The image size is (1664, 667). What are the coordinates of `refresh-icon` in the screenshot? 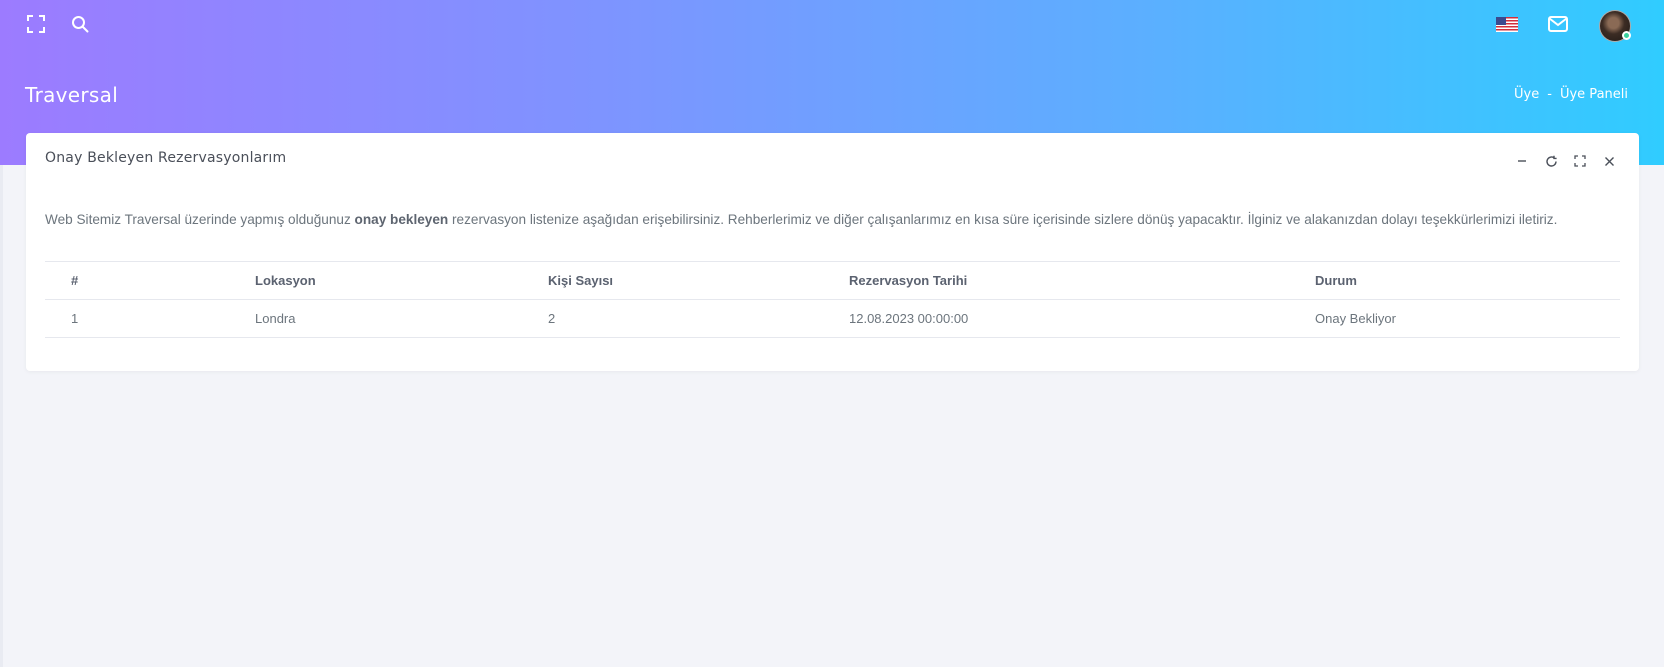 It's located at (1551, 161).